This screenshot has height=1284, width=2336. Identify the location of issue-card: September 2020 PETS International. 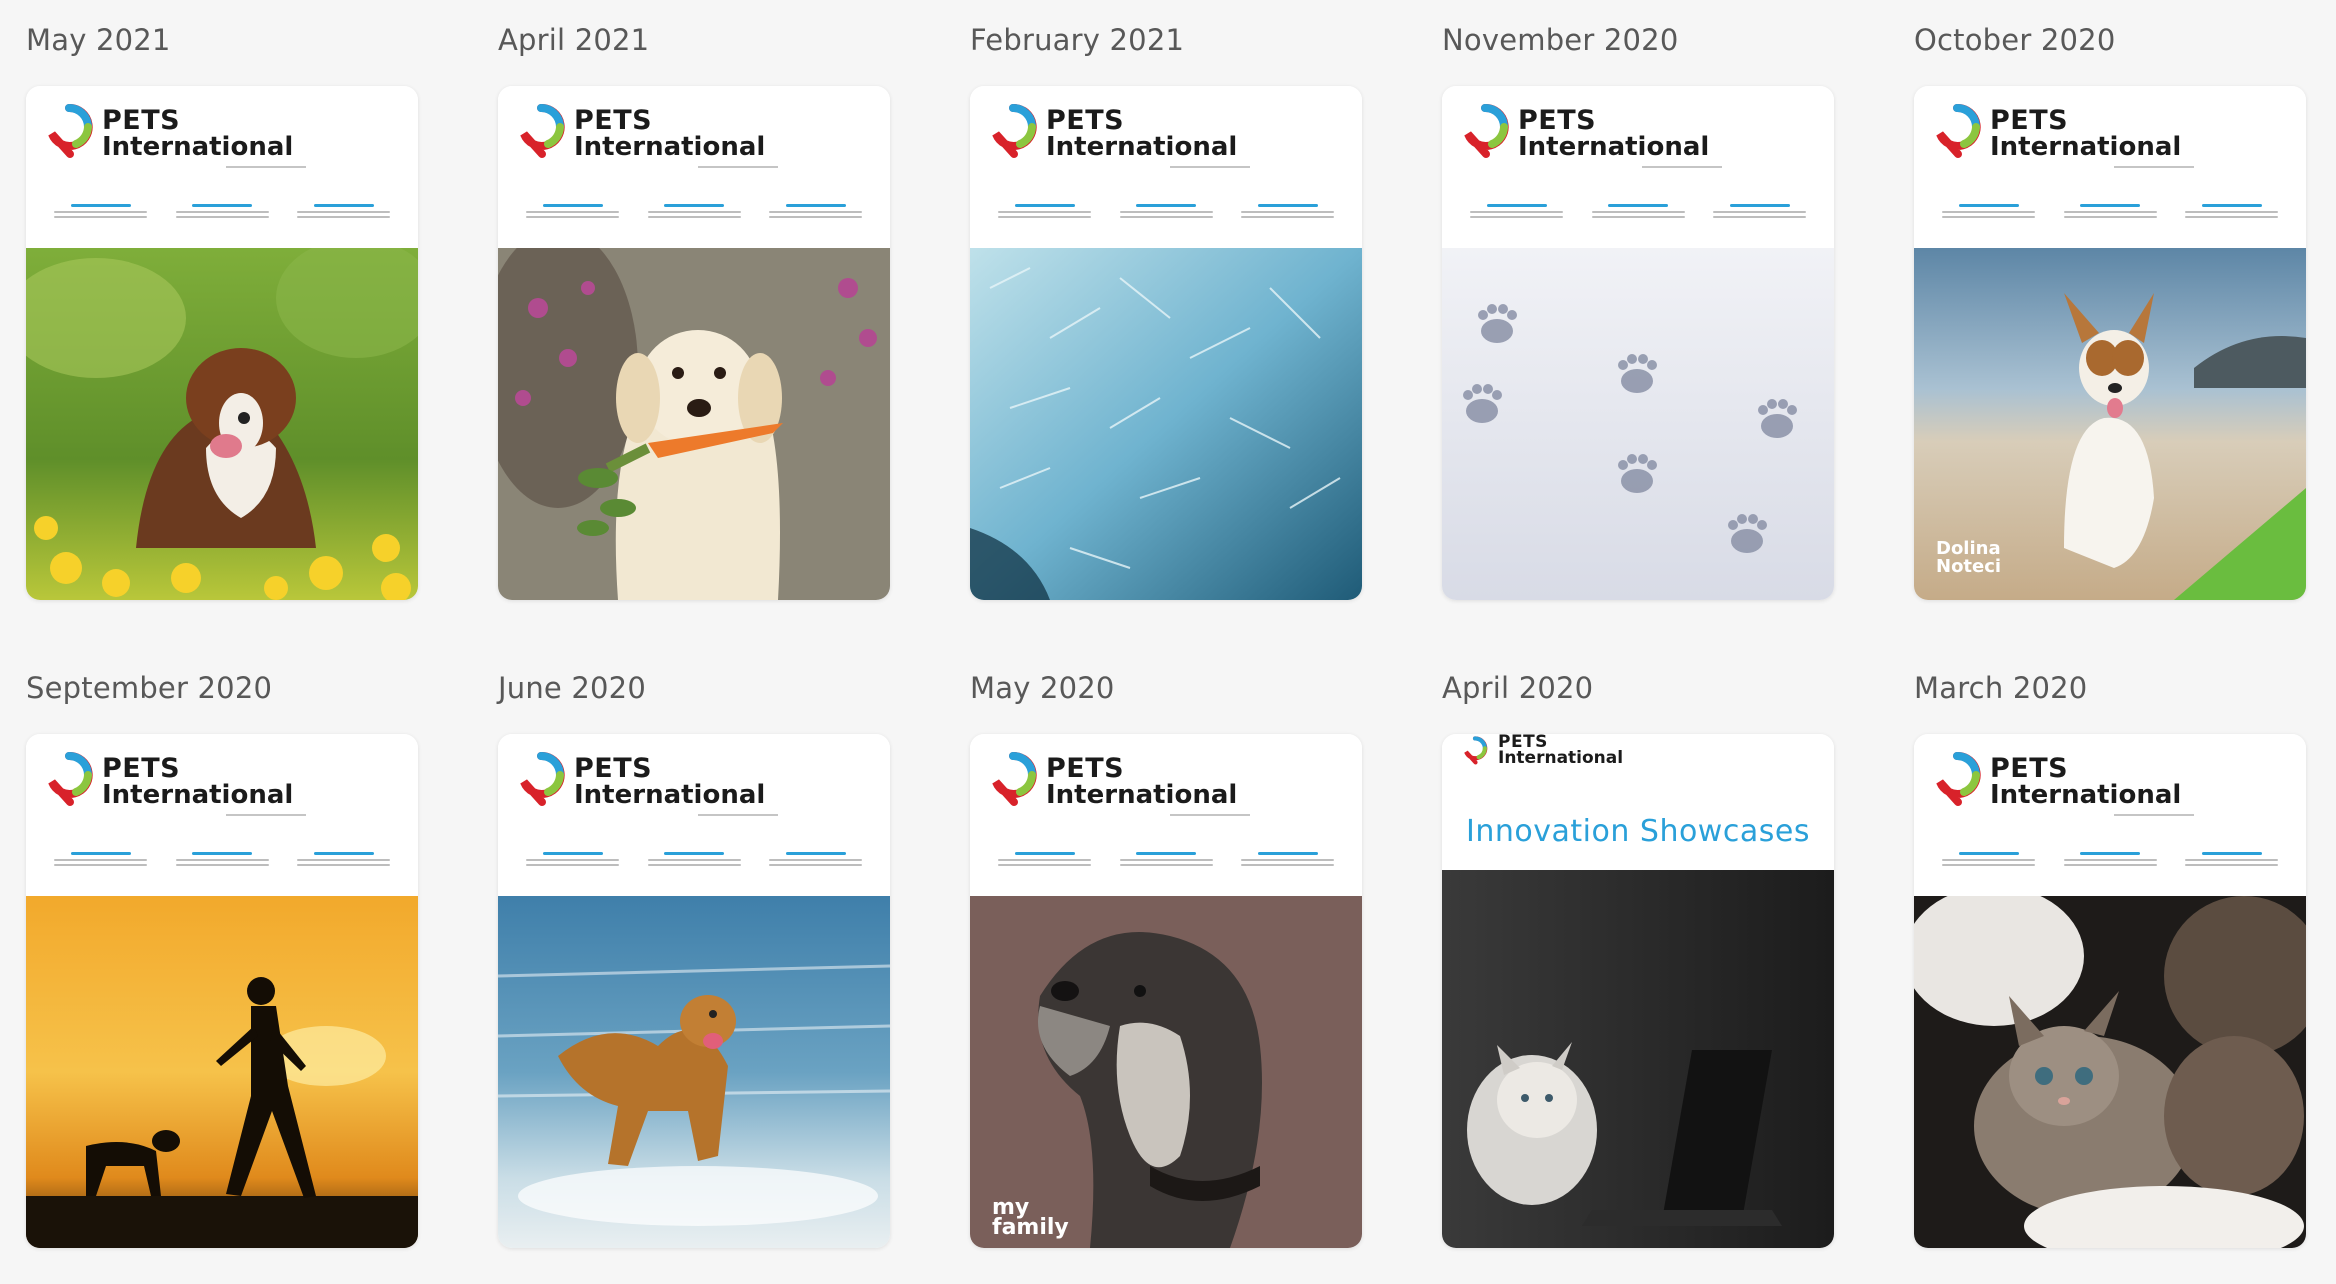
(222, 958).